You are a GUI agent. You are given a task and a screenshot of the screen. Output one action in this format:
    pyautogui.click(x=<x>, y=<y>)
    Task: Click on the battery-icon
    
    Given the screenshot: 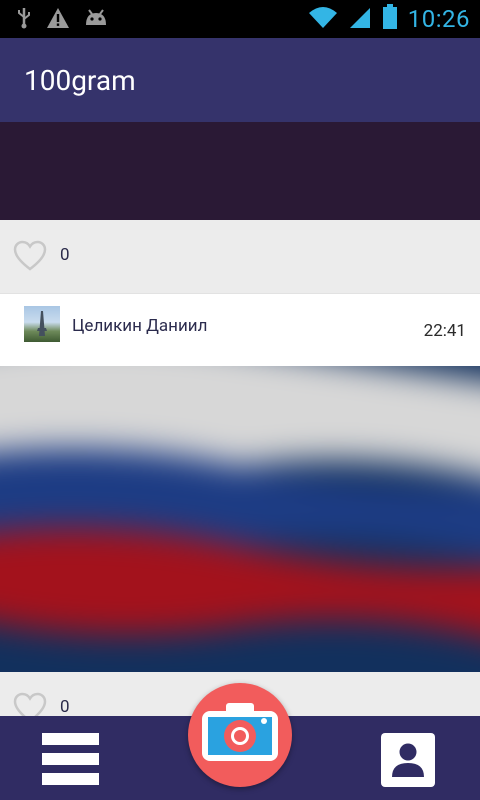 What is the action you would take?
    pyautogui.click(x=390, y=19)
    